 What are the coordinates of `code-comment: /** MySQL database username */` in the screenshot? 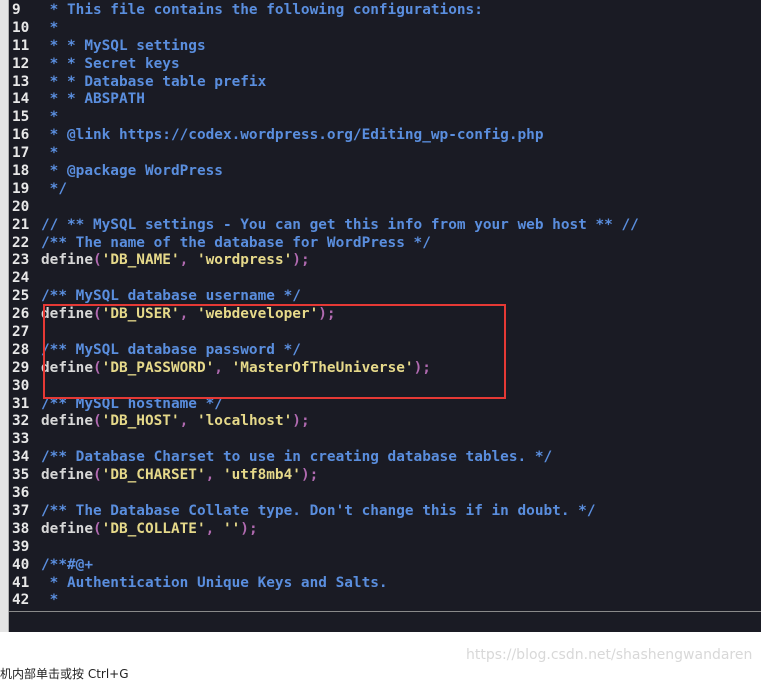 It's located at (171, 296).